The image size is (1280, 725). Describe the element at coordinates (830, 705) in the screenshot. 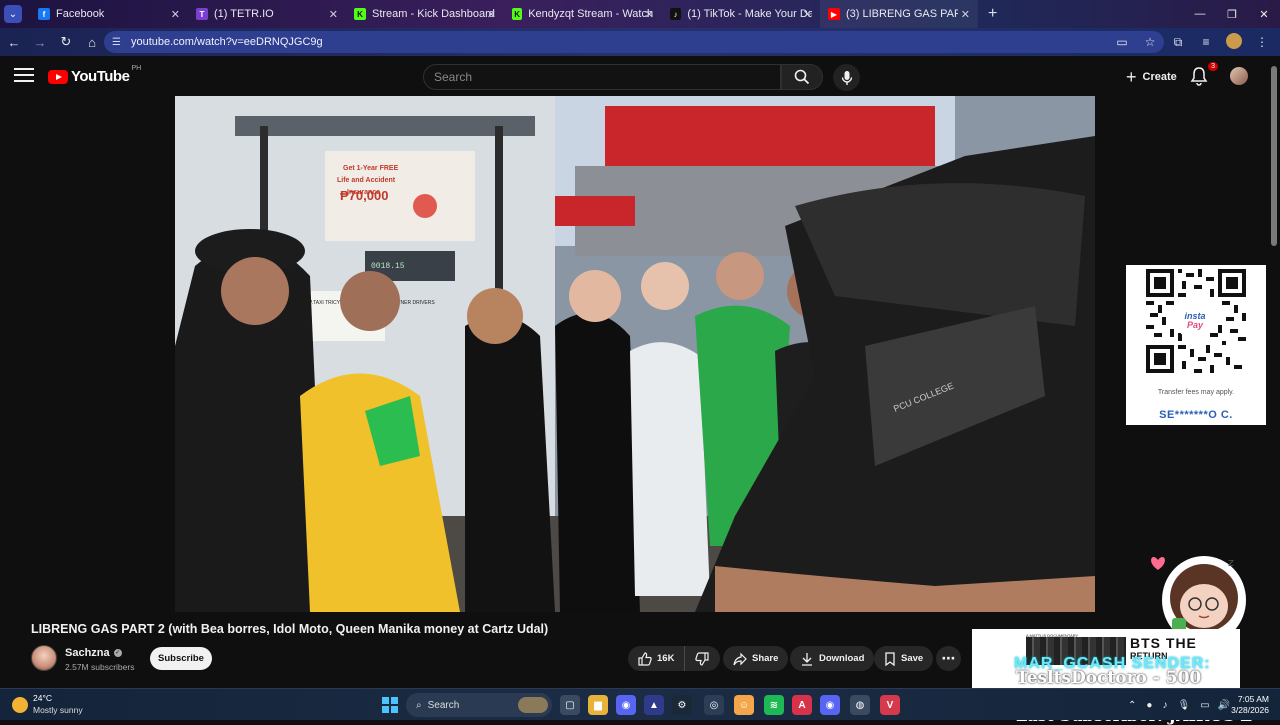

I see `discord-2-icon: ◉` at that location.